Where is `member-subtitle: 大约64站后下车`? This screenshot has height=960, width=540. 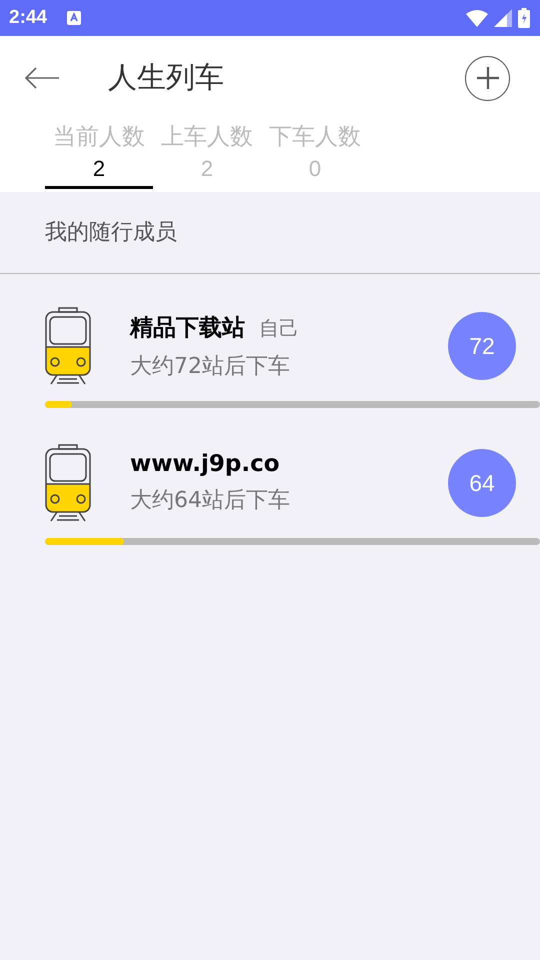 member-subtitle: 大约64站后下车 is located at coordinates (210, 501).